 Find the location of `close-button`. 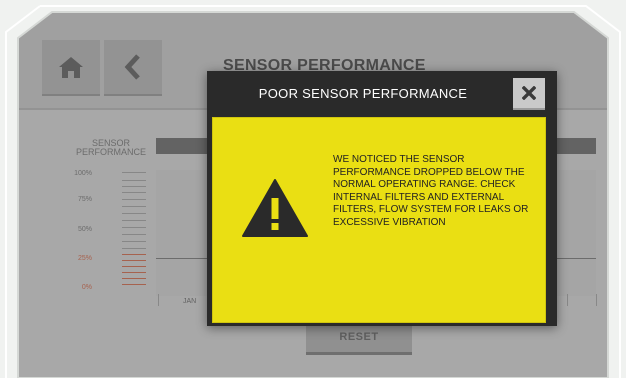

close-button is located at coordinates (529, 94).